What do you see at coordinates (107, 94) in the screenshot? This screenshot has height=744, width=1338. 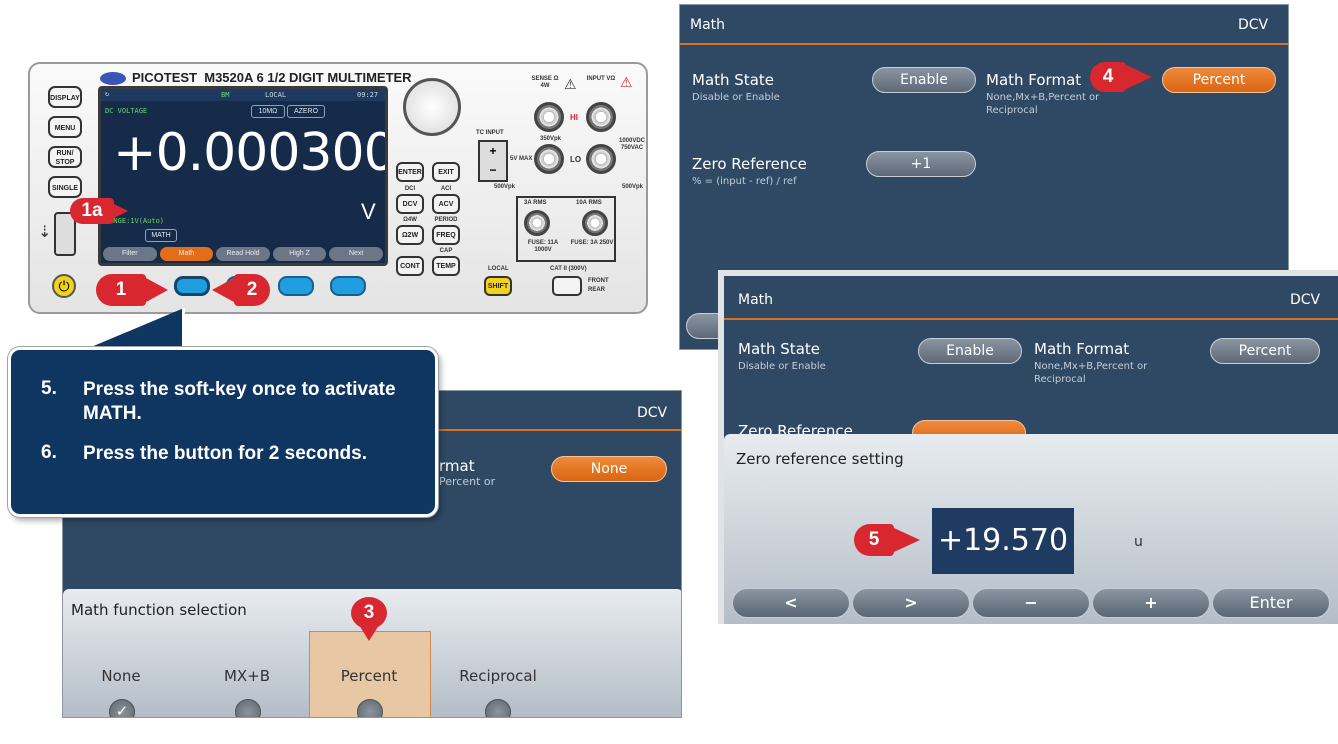 I see `refresh-icon: ↻` at bounding box center [107, 94].